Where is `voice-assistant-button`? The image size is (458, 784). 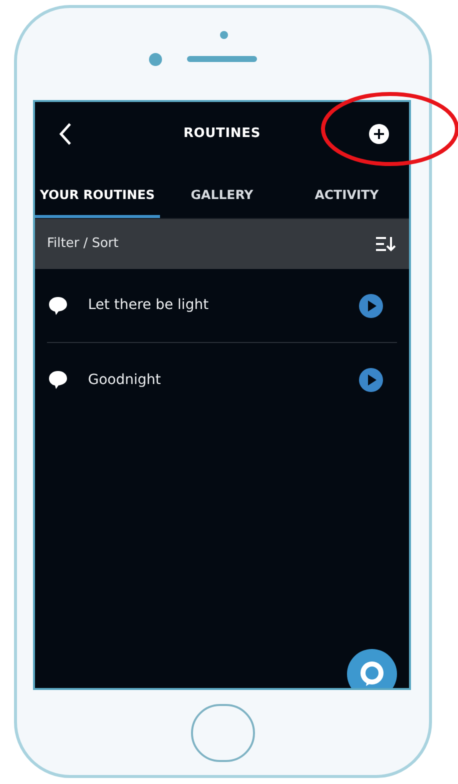 voice-assistant-button is located at coordinates (372, 668).